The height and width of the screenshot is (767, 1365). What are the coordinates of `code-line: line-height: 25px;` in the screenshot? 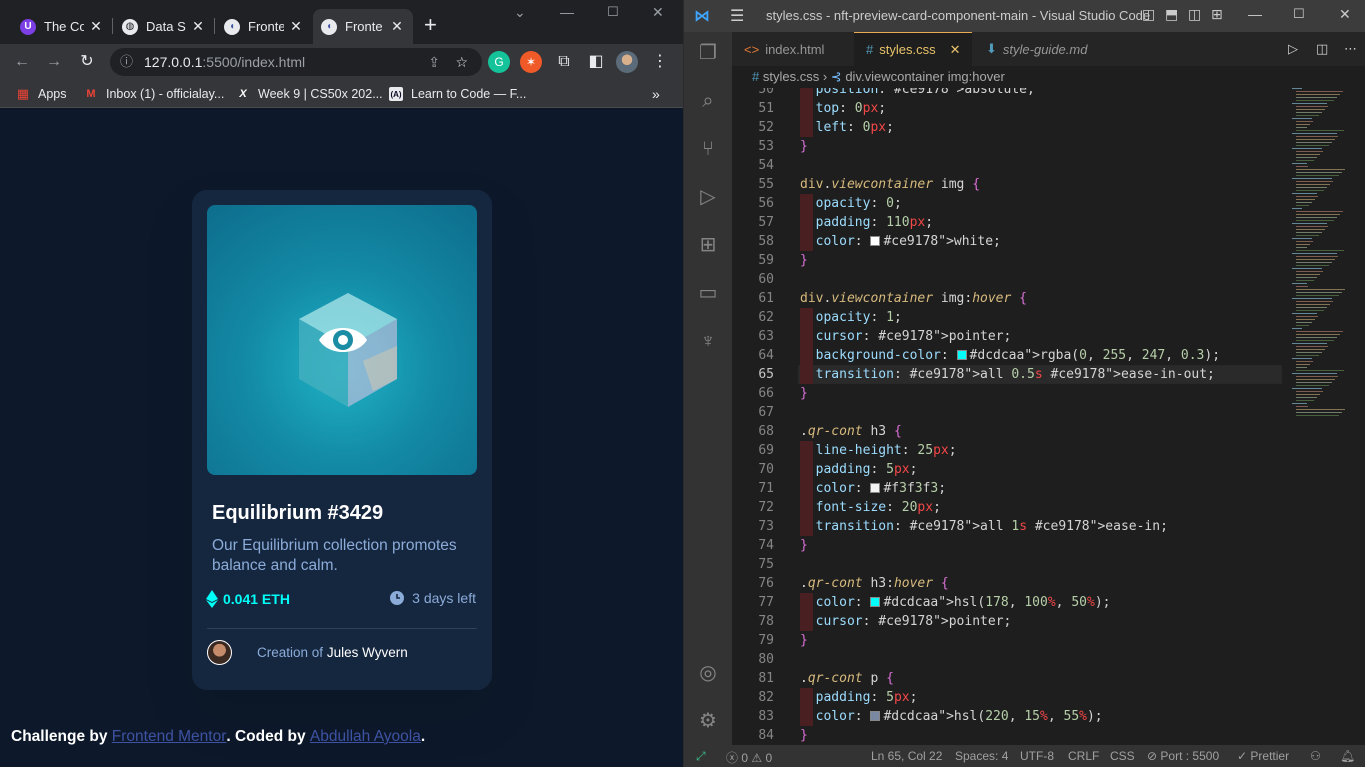 It's located at (886, 450).